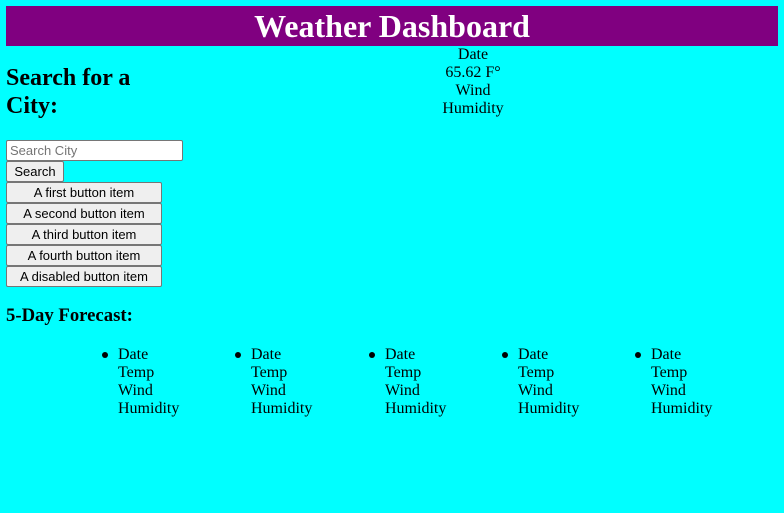 This screenshot has height=513, width=784. What do you see at coordinates (35, 171) in the screenshot?
I see `search-button: Search` at bounding box center [35, 171].